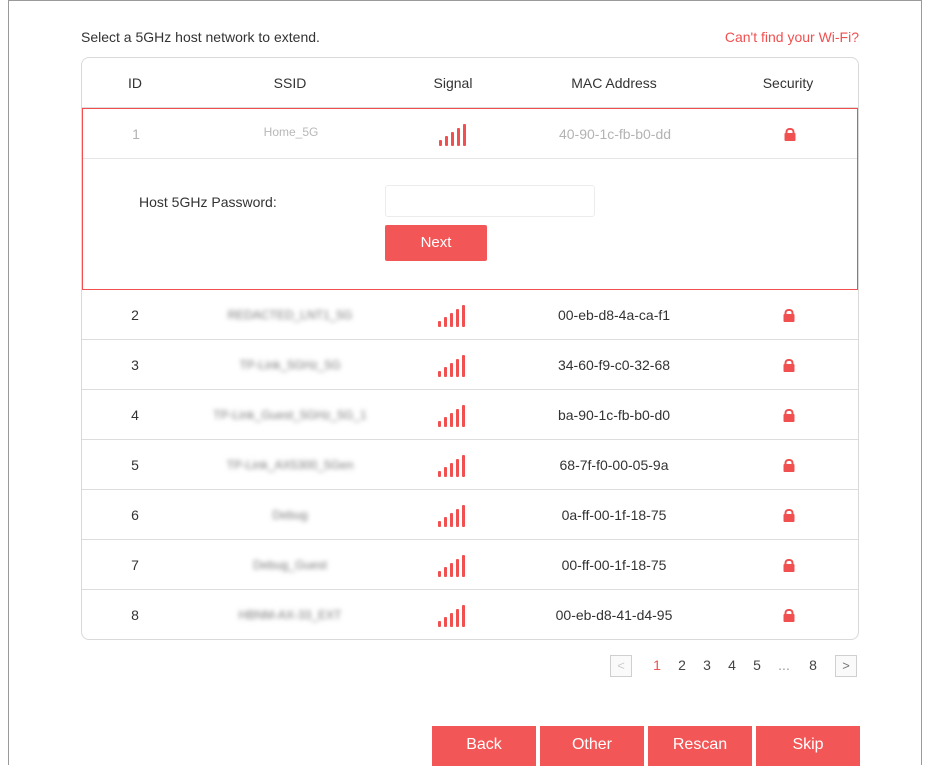  I want to click on row-id: 4, so click(135, 415).